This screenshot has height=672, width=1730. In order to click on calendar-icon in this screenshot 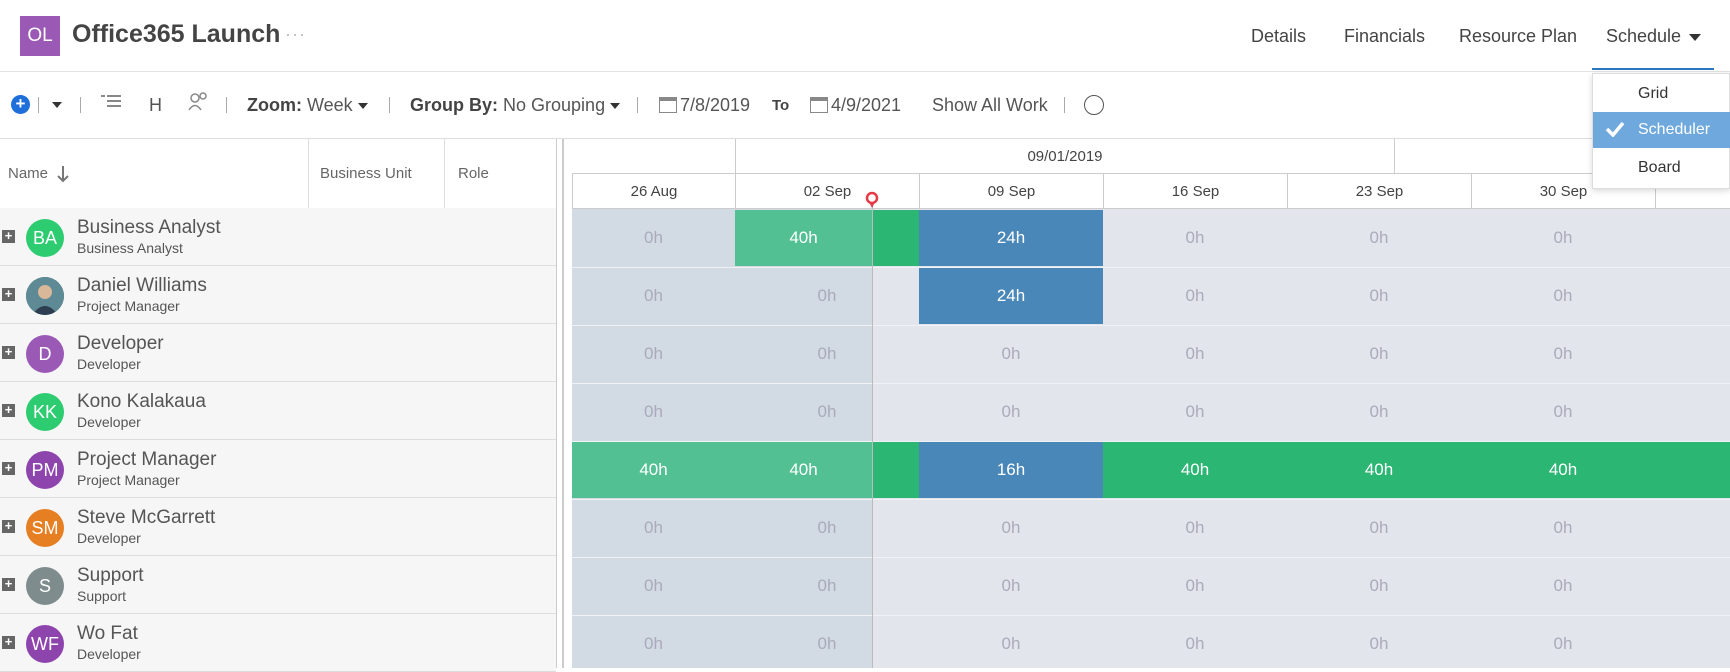, I will do `click(819, 105)`.